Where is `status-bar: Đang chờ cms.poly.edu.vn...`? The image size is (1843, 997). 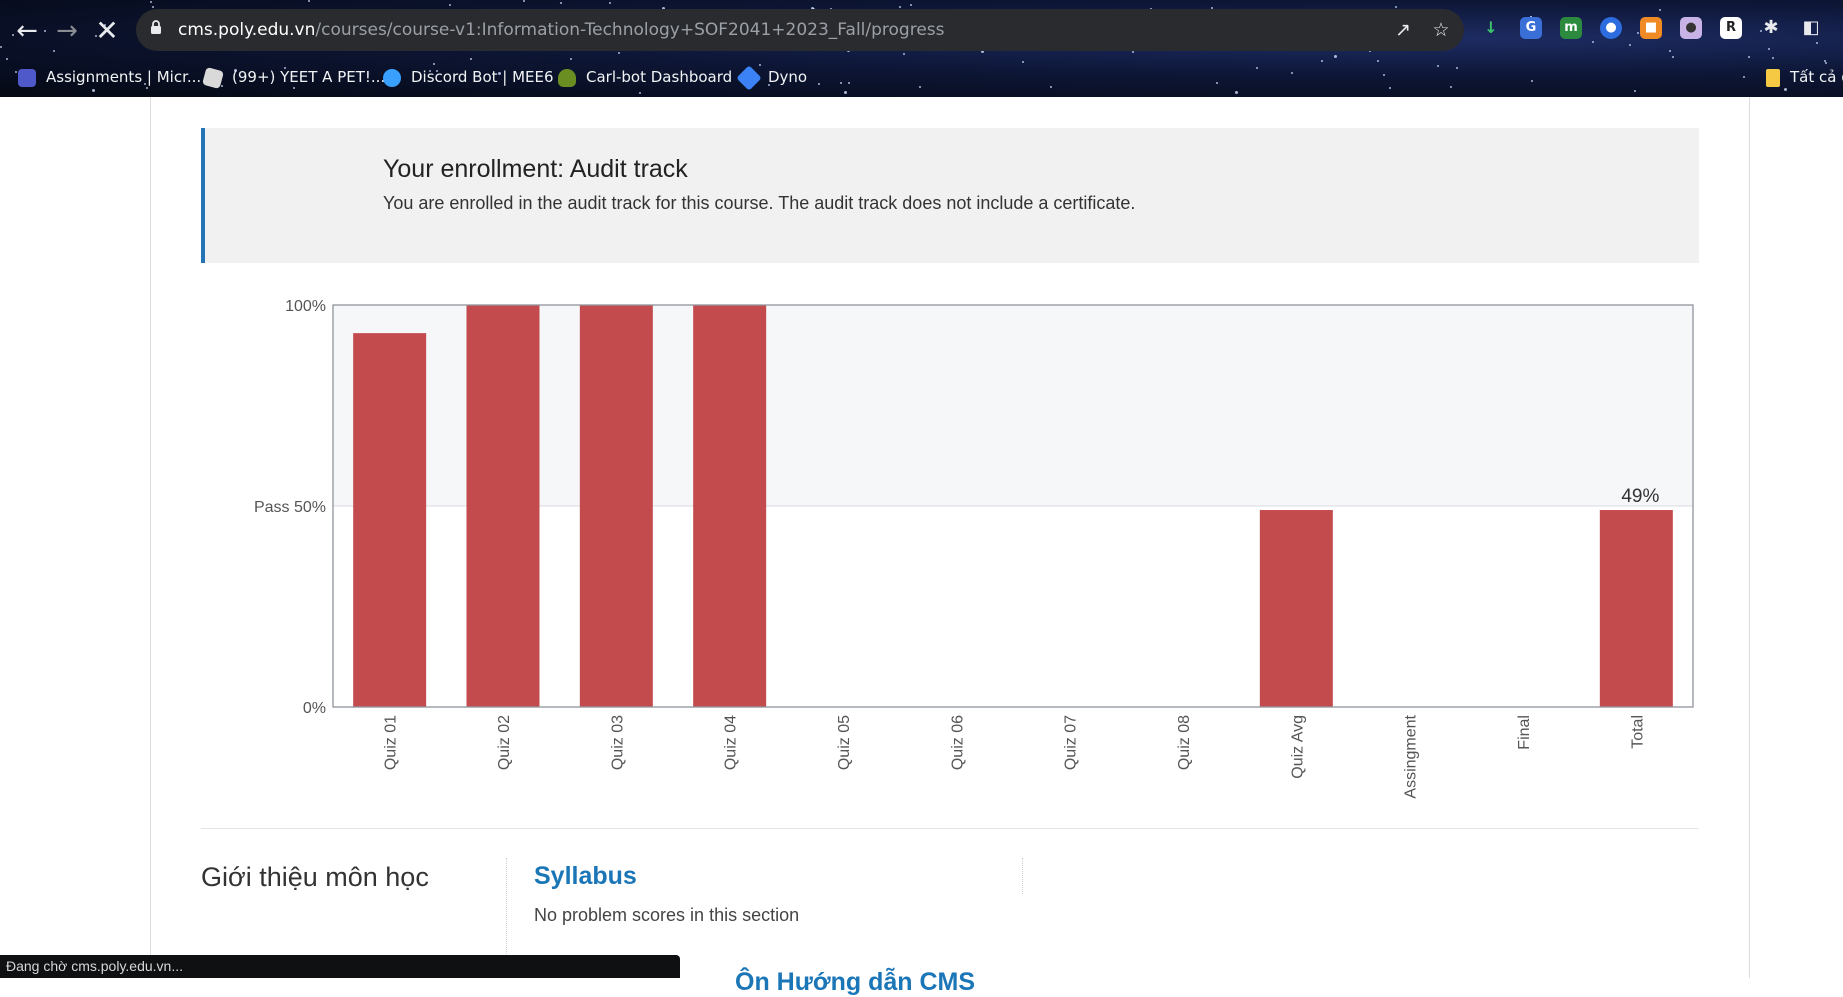 status-bar: Đang chờ cms.poly.edu.vn... is located at coordinates (340, 966).